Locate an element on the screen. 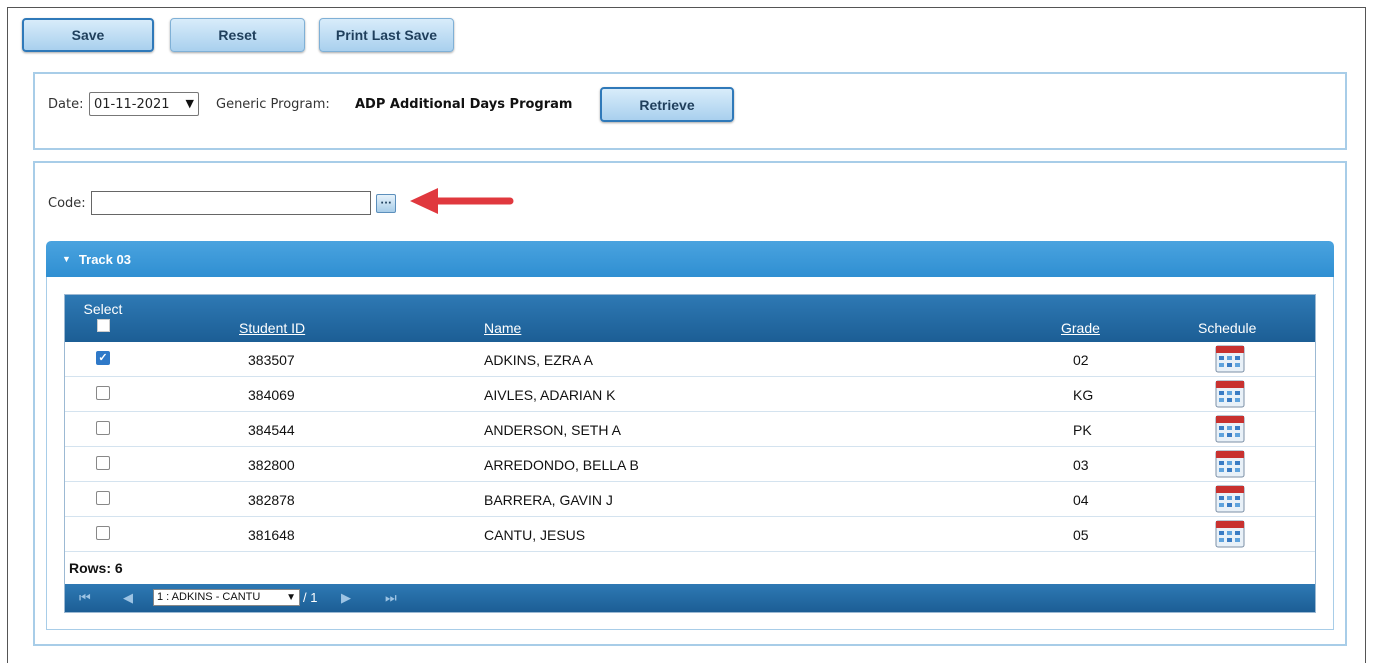  select-column-header: Select is located at coordinates (103, 316).